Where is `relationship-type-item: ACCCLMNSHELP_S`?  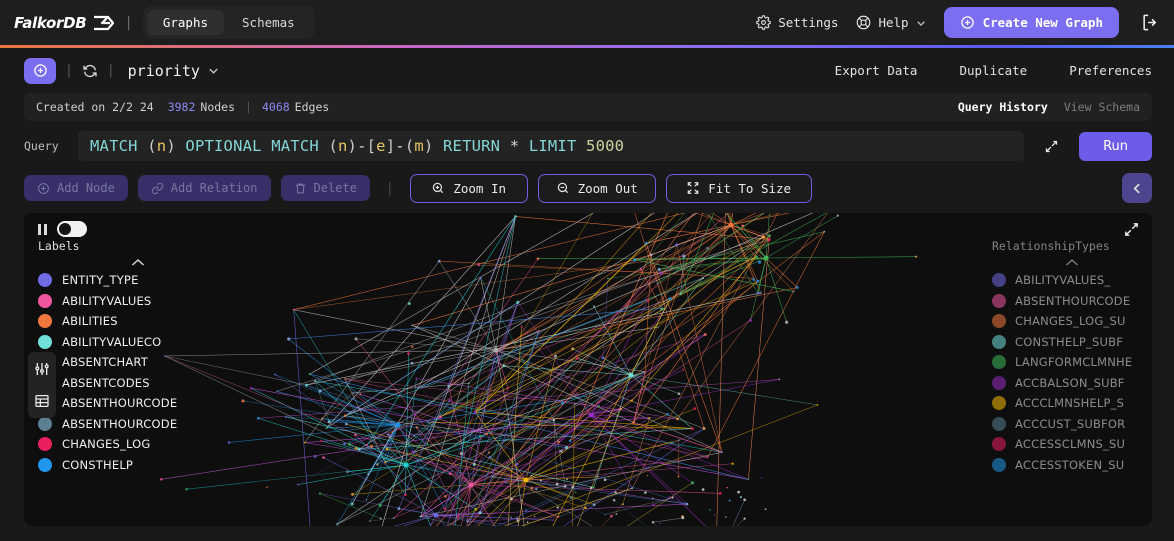 relationship-type-item: ACCCLMNSHELP_S is located at coordinates (1072, 403).